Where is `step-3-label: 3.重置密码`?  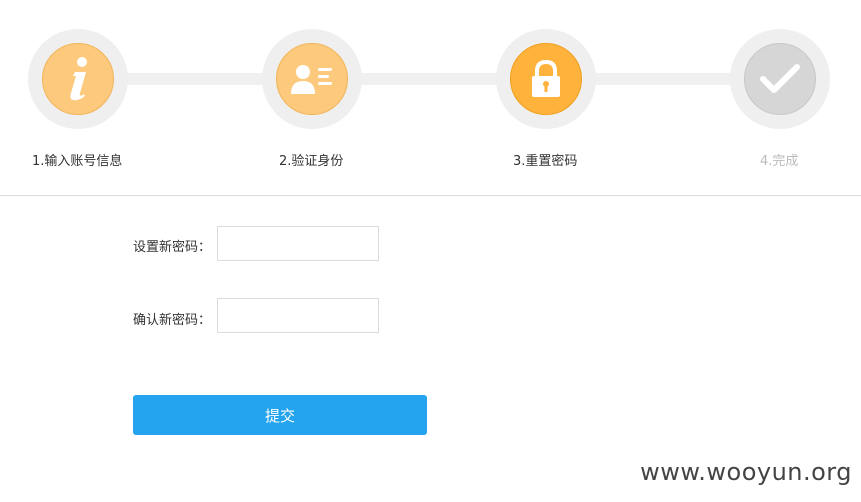 step-3-label: 3.重置密码 is located at coordinates (545, 161).